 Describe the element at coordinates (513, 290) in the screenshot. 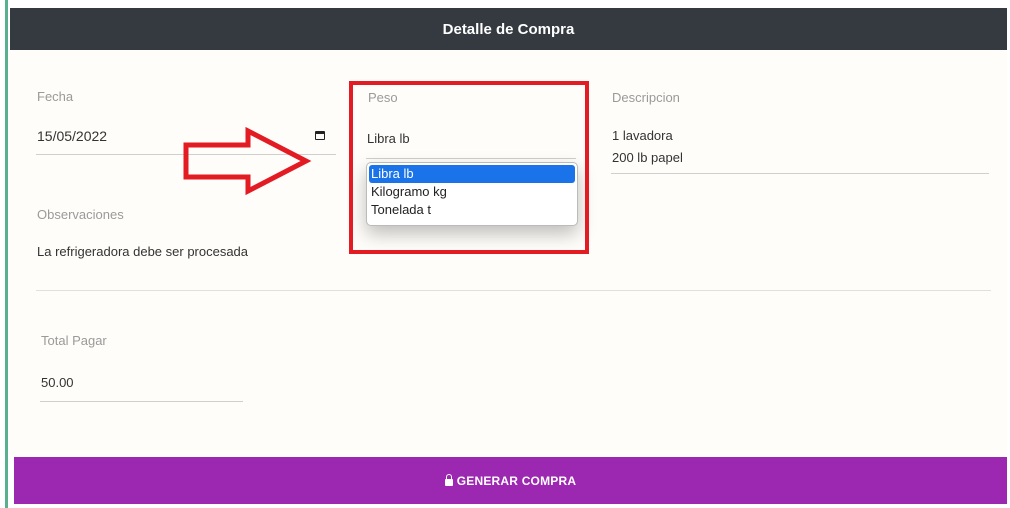

I see `section-divider` at that location.